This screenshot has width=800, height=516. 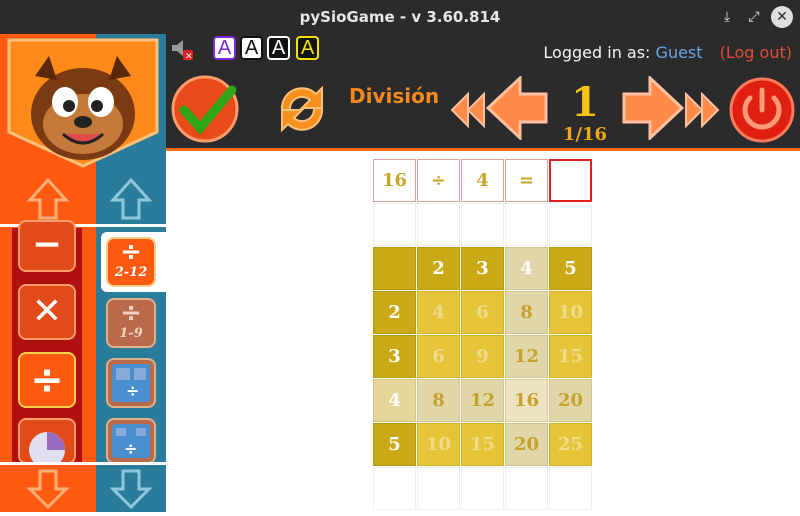 What do you see at coordinates (131, 488) in the screenshot?
I see `game-scroll-down-button` at bounding box center [131, 488].